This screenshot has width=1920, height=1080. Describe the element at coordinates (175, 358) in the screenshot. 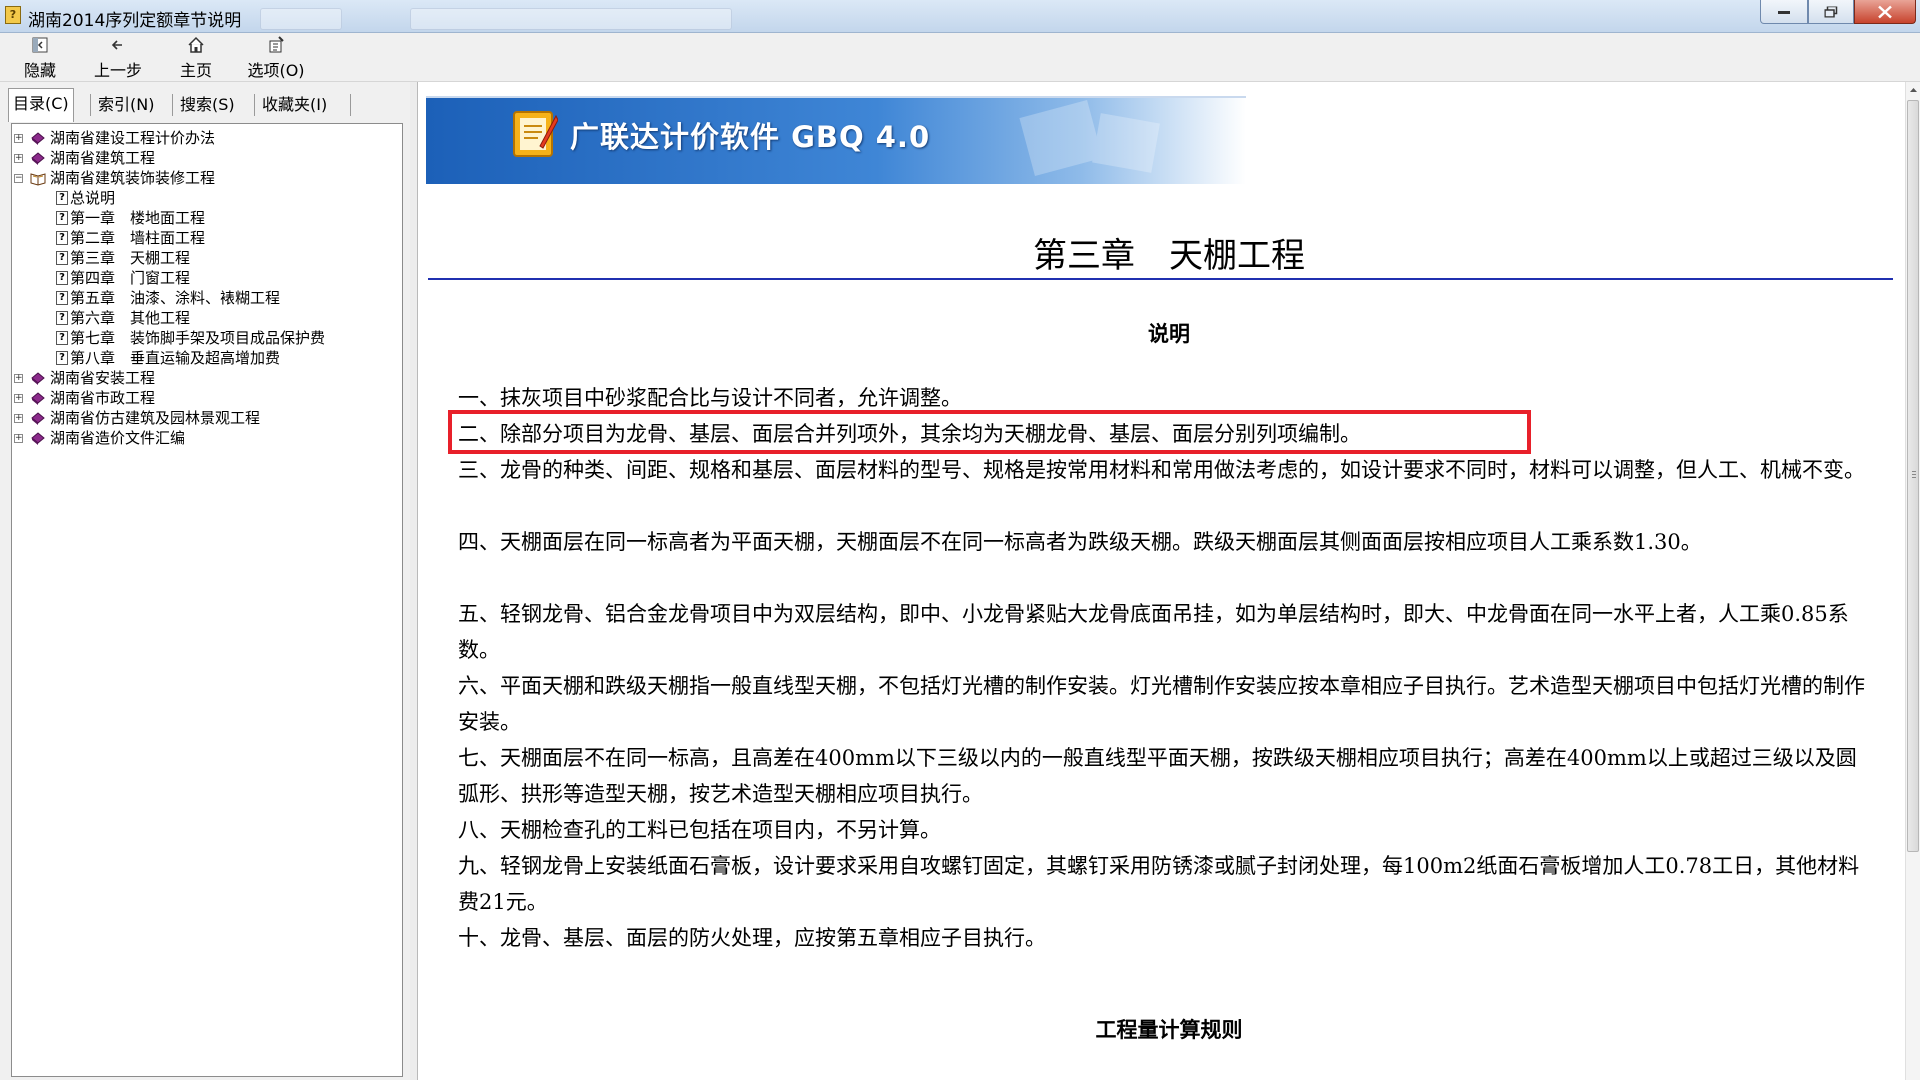

I see `tree-item-label: 第八章 垂直运输及超高增加费` at that location.